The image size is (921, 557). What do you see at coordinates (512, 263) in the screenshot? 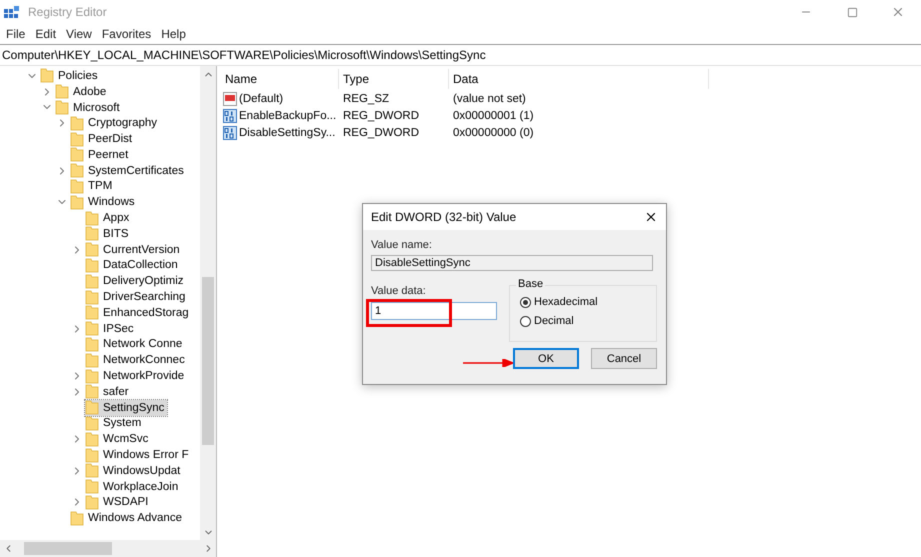
I see `value-name-field: DisableSettingSync` at bounding box center [512, 263].